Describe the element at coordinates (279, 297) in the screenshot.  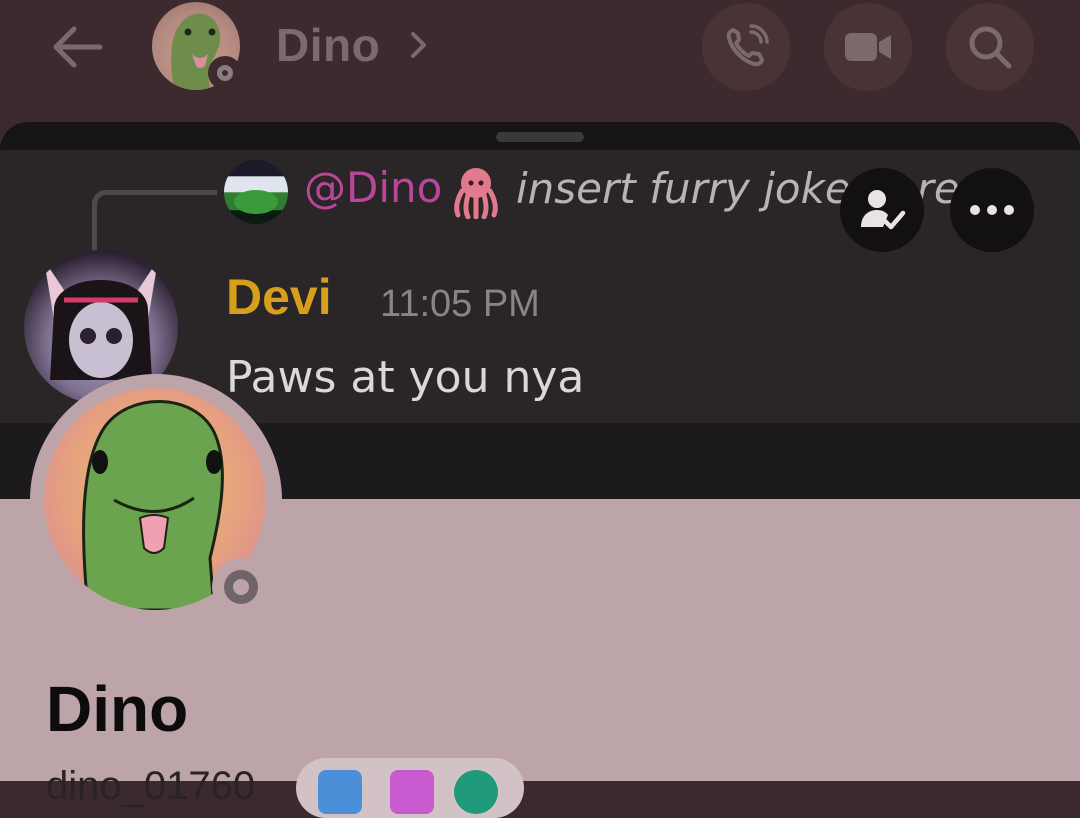
I see `message-author-name: Devi` at that location.